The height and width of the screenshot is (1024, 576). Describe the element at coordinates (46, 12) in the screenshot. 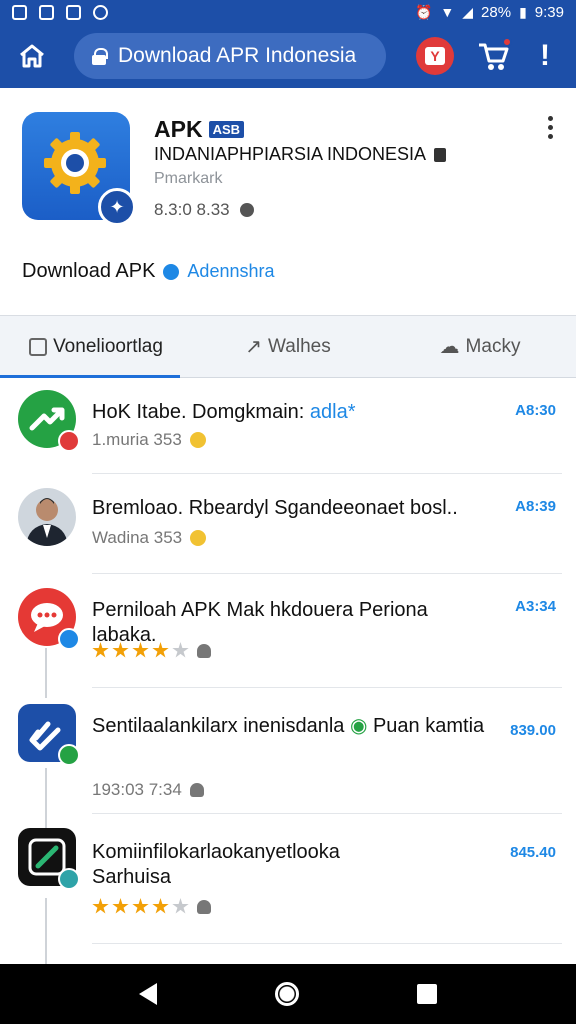

I see `calendar-icon` at that location.